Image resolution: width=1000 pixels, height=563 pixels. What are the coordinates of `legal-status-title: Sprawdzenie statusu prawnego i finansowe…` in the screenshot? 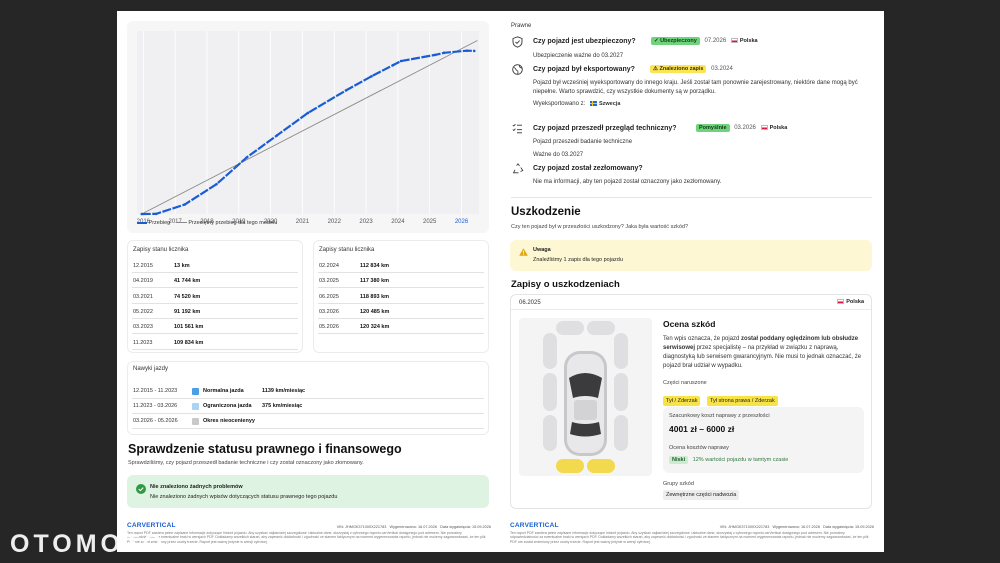 It's located at (265, 449).